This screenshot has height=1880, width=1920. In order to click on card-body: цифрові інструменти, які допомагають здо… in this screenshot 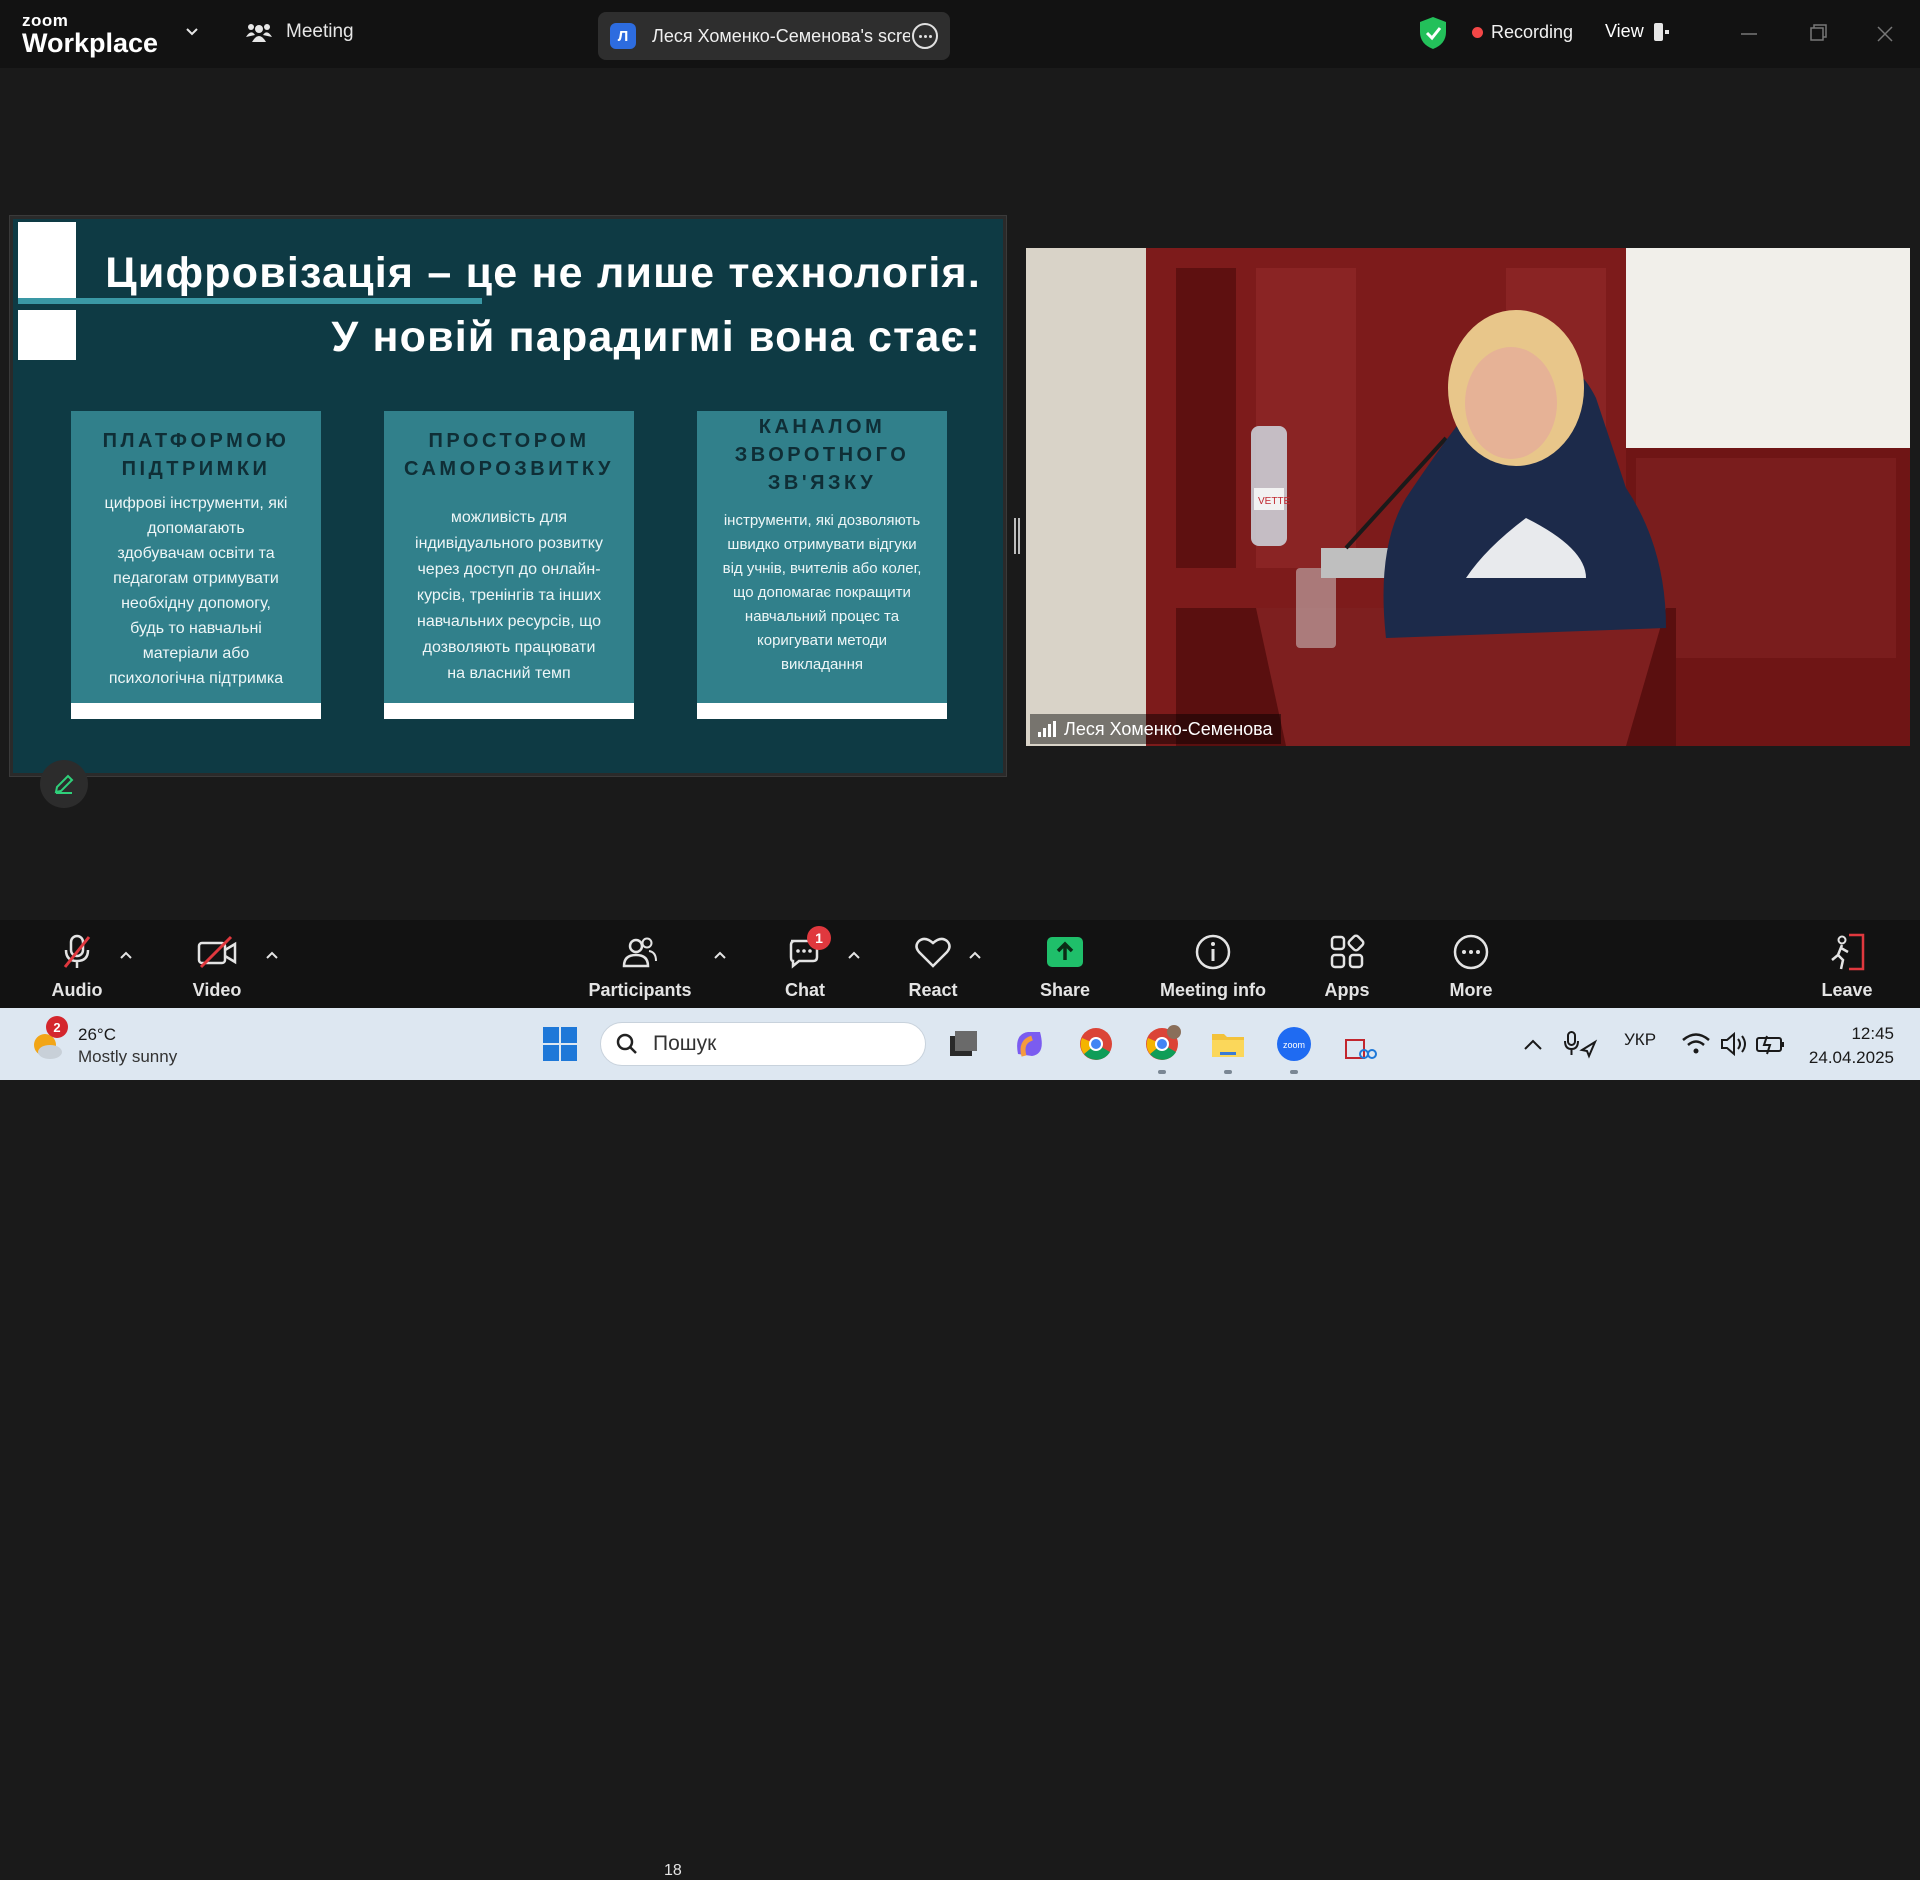, I will do `click(196, 591)`.